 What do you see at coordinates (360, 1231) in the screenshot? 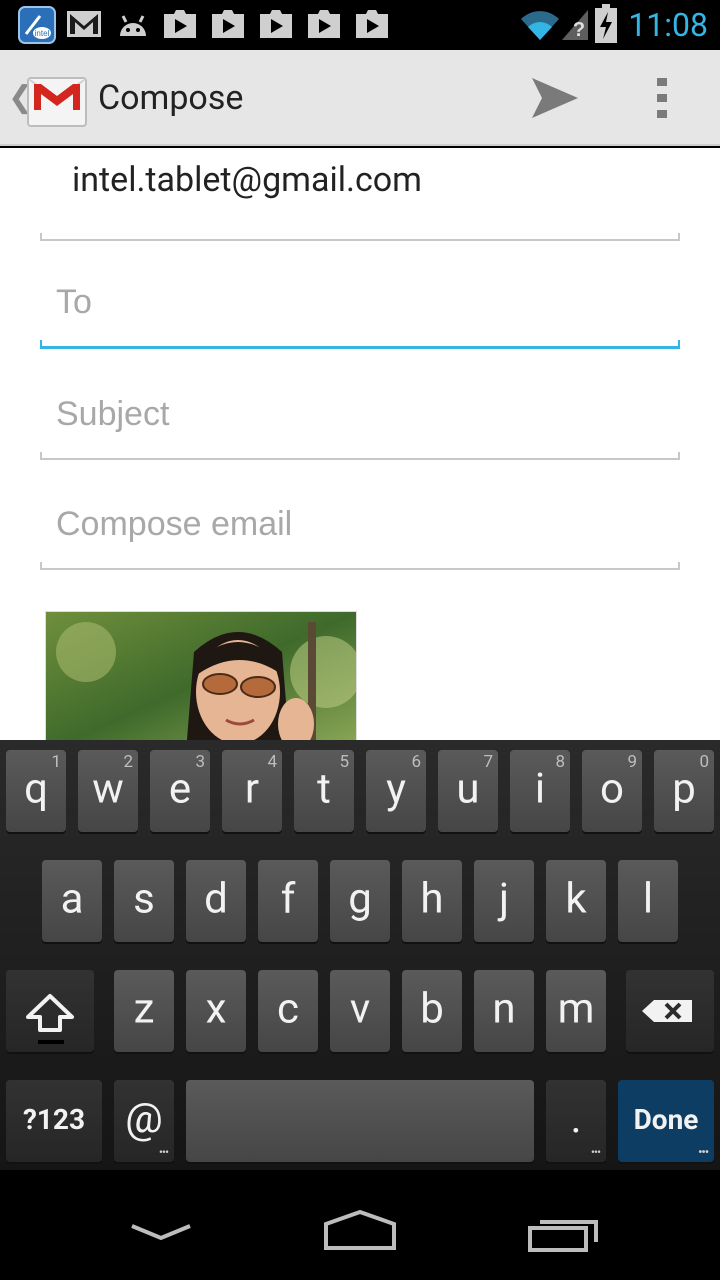
I see `home-icon` at bounding box center [360, 1231].